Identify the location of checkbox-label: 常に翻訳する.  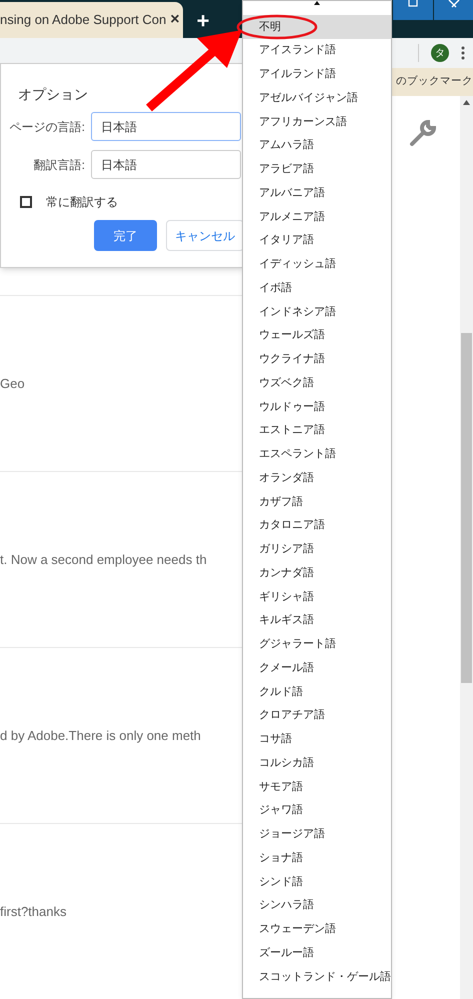
(82, 202).